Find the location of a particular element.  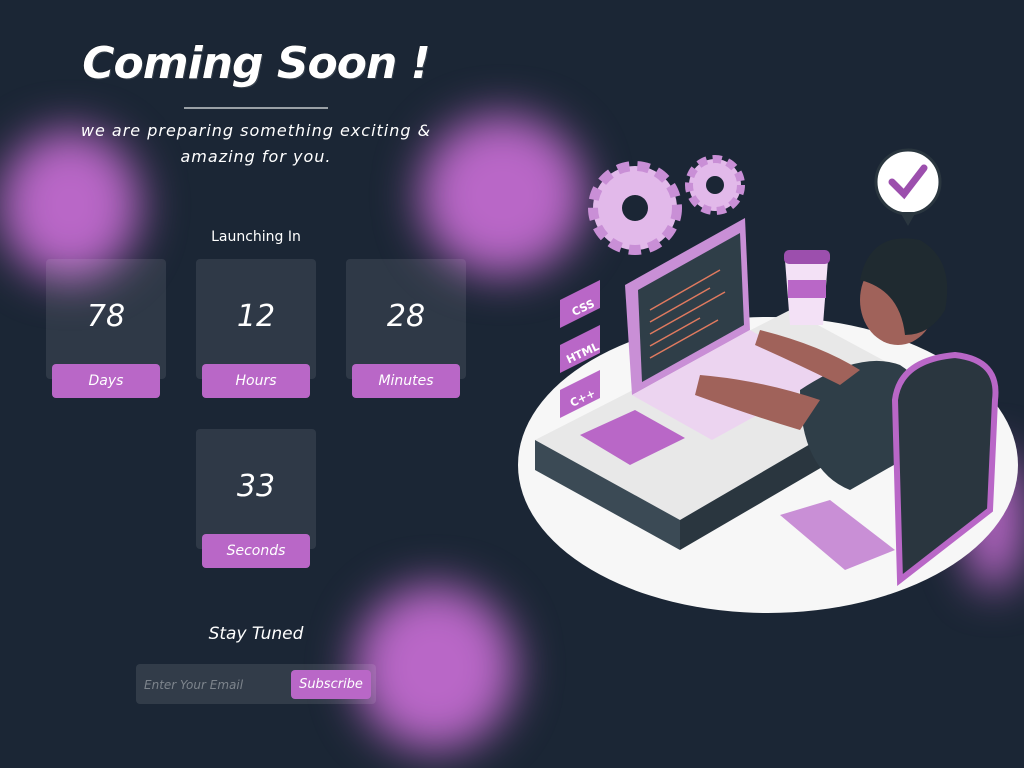

hours-label: Hours is located at coordinates (256, 381).